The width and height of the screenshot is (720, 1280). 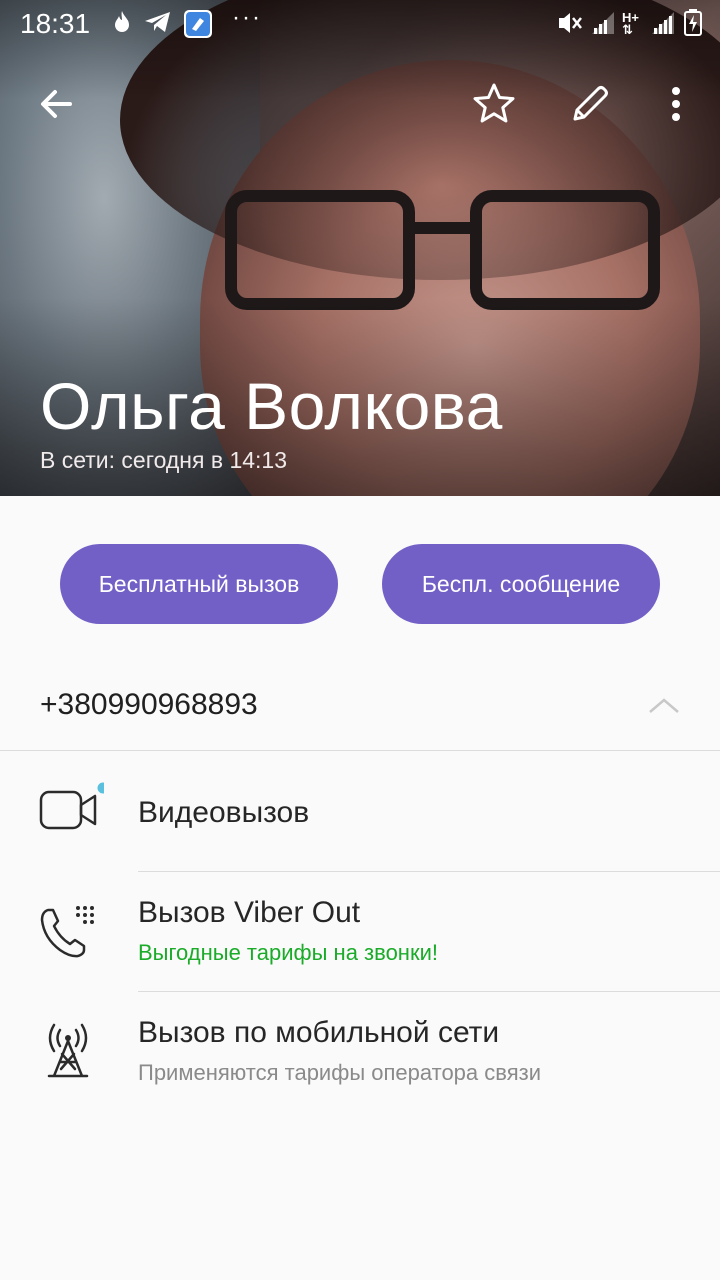 What do you see at coordinates (630, 23) in the screenshot?
I see `h-plus-icon: H+ ⇅` at bounding box center [630, 23].